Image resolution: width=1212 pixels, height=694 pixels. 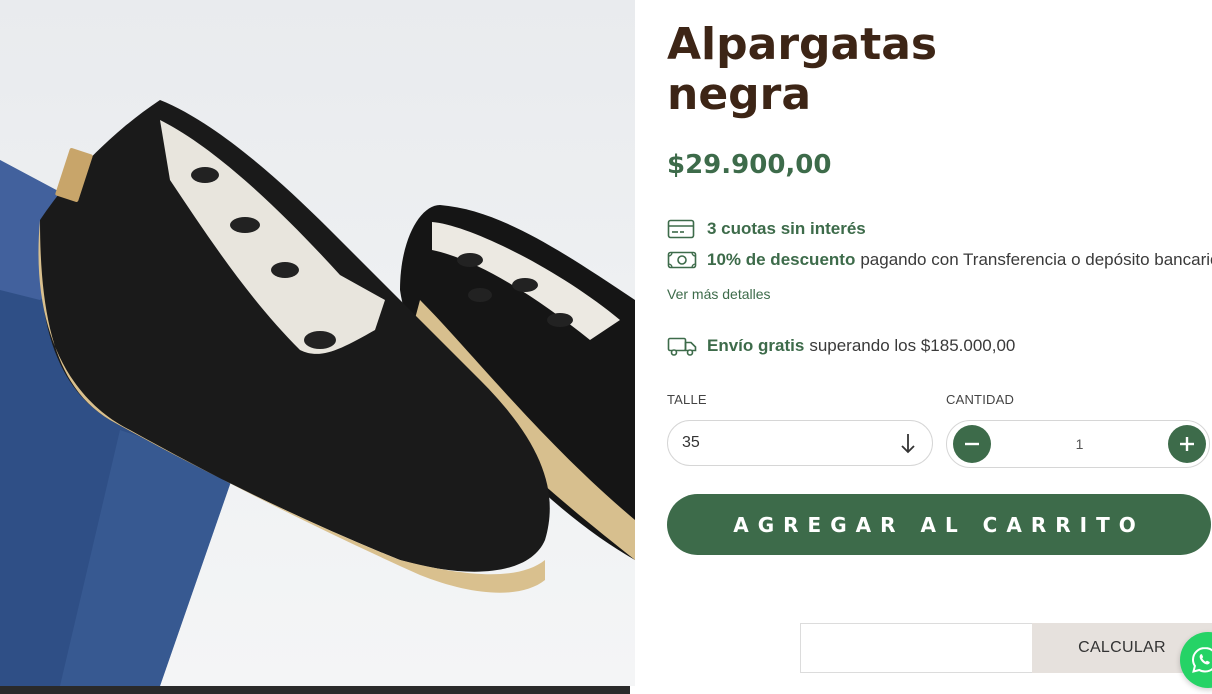 What do you see at coordinates (781, 259) in the screenshot?
I see `discount-highlight: 10% de descuento` at bounding box center [781, 259].